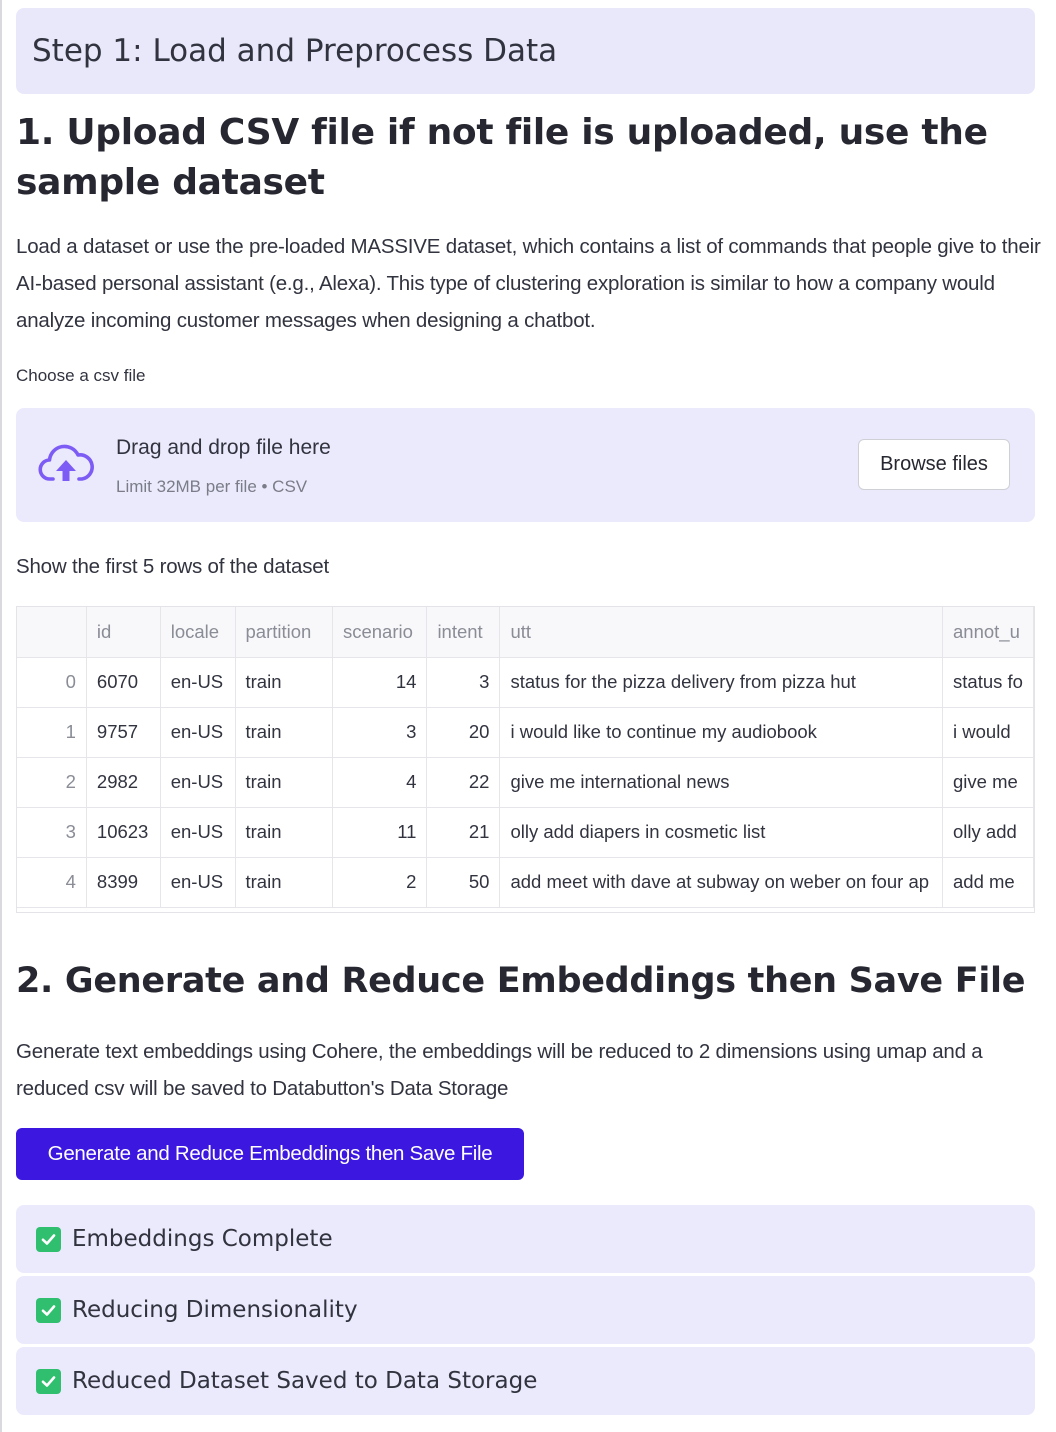 The height and width of the screenshot is (1432, 1056). What do you see at coordinates (223, 447) in the screenshot?
I see `dropzone-title: Drag and drop file here` at bounding box center [223, 447].